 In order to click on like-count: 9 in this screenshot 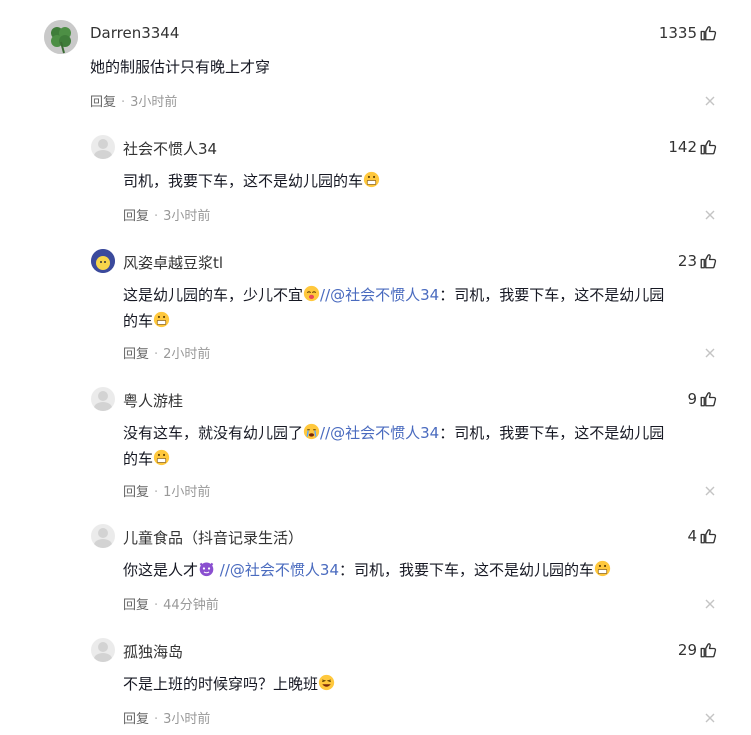, I will do `click(692, 399)`.